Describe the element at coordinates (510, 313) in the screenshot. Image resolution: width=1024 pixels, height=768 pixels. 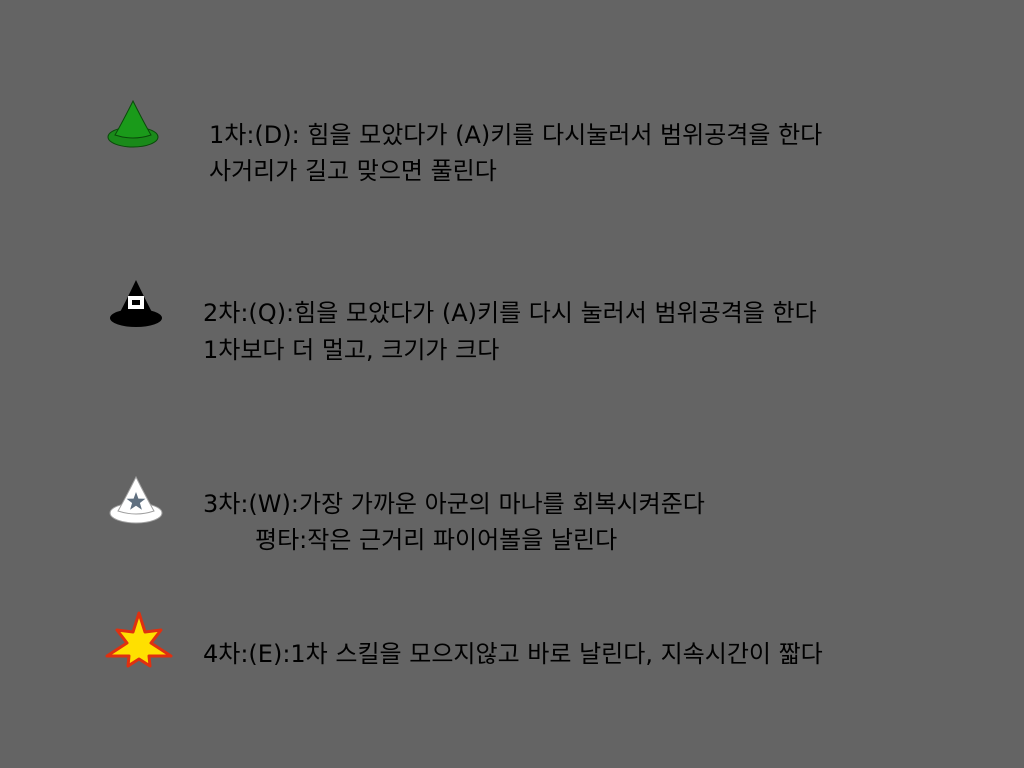
I see `skill-2-line-1: 2차:(Q):힘을 모았다가 (A)키를 다시 눌러서 범위공격을 한다` at that location.